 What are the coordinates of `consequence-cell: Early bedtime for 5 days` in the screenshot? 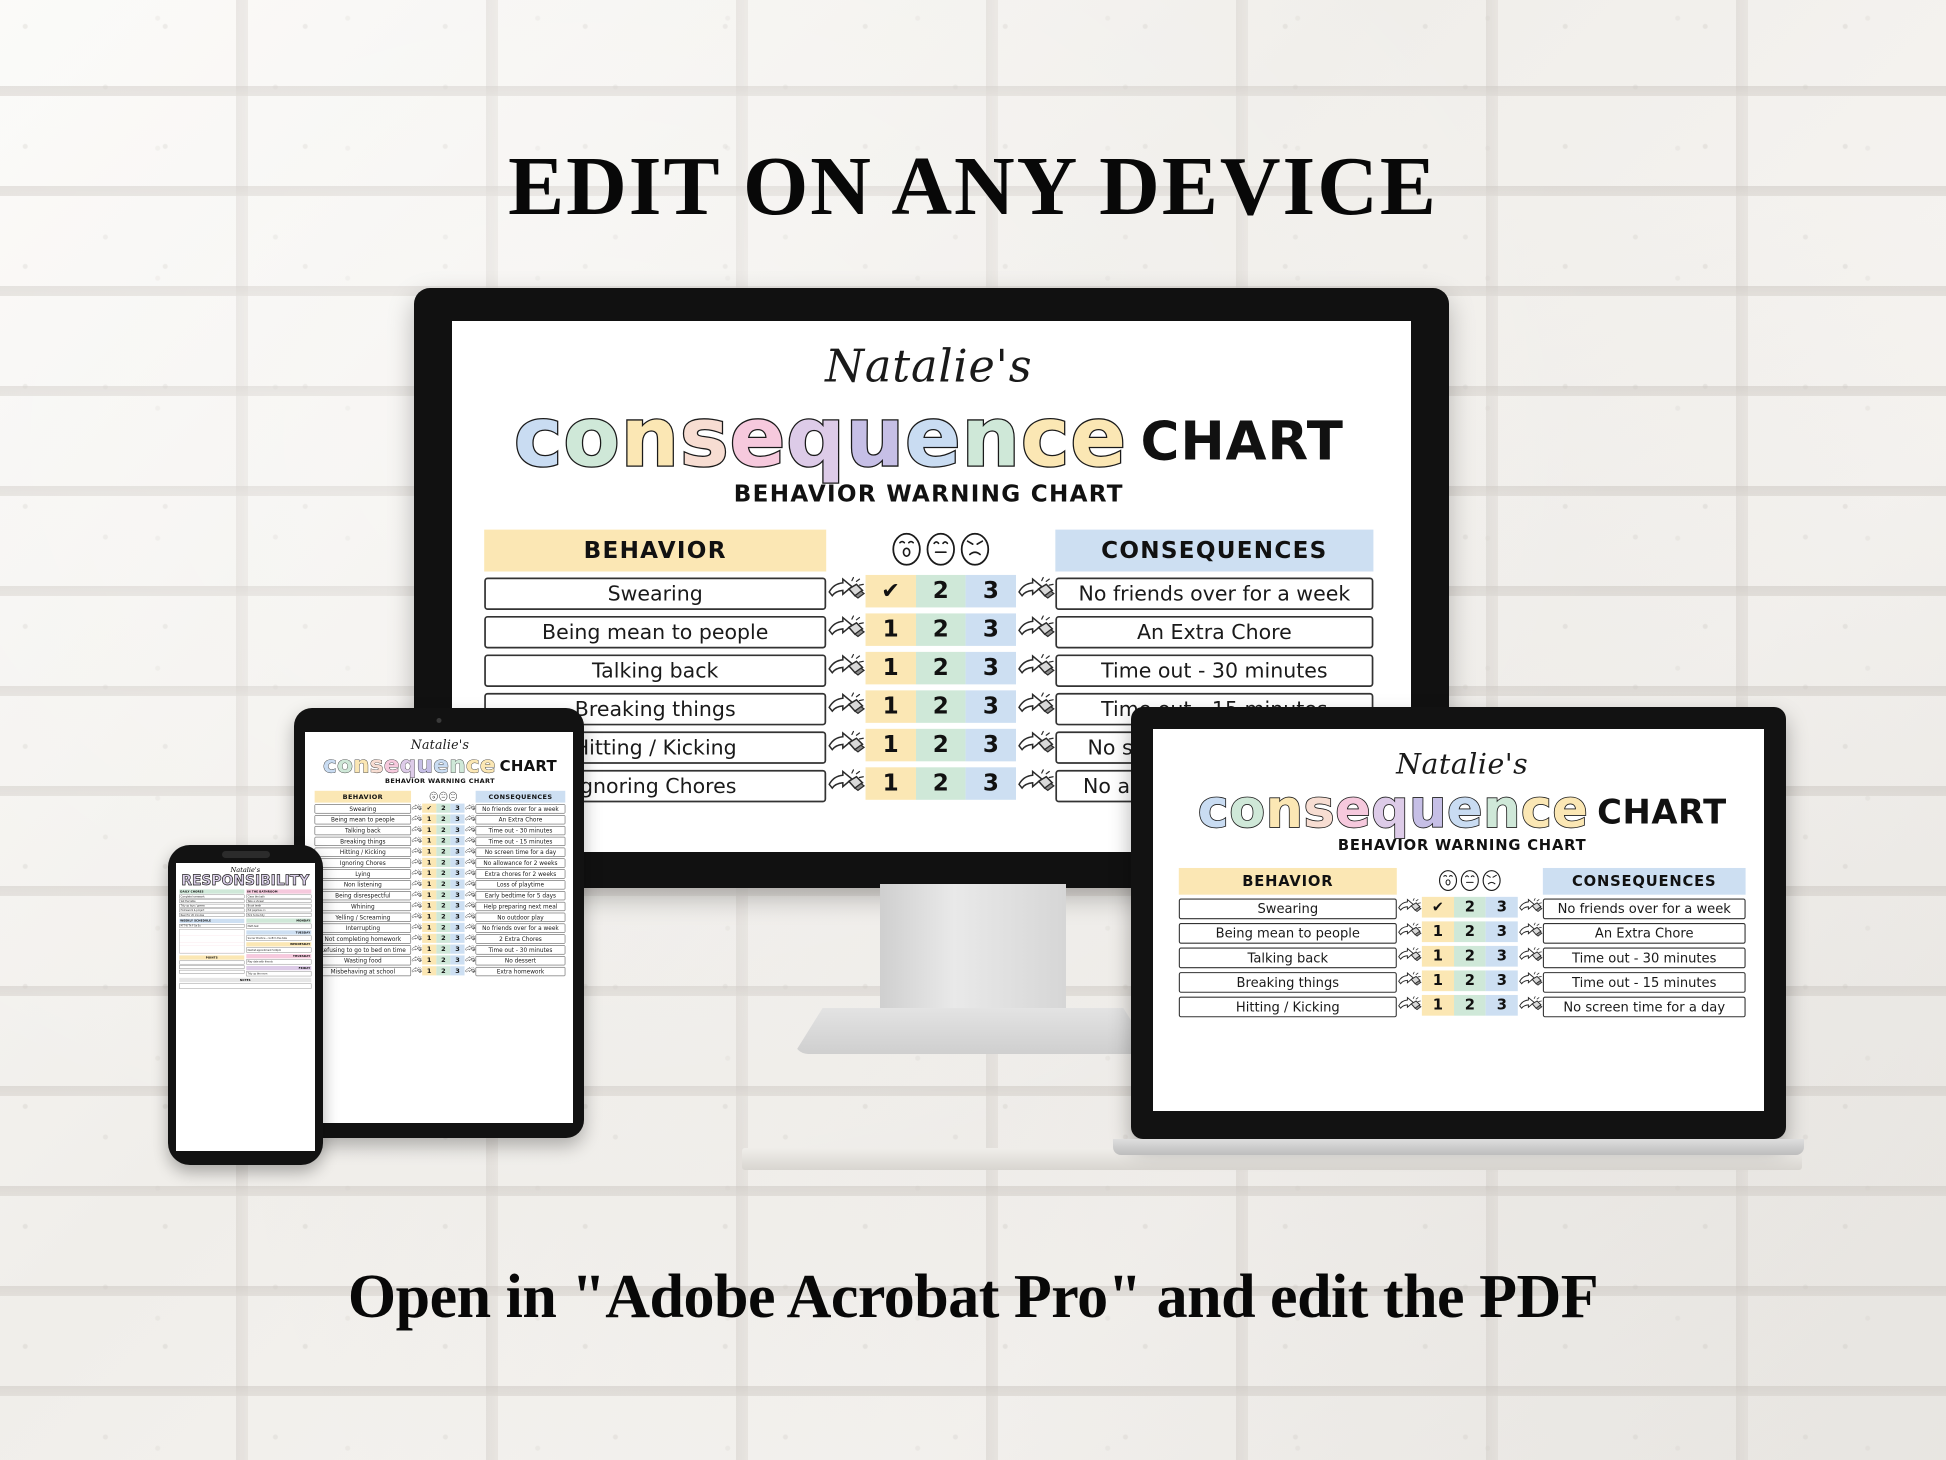 It's located at (520, 896).